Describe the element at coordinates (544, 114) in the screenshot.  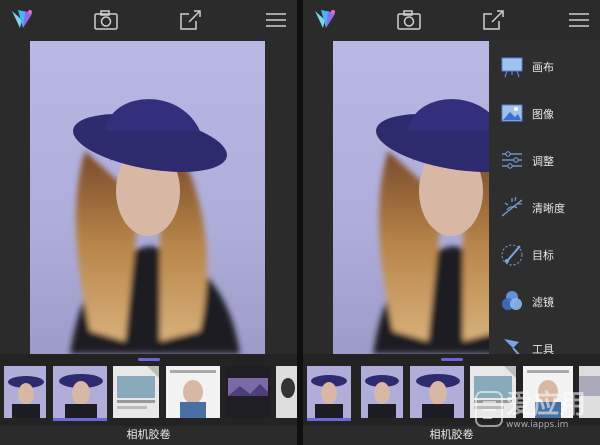
I see `menu-item-image: 图像` at that location.